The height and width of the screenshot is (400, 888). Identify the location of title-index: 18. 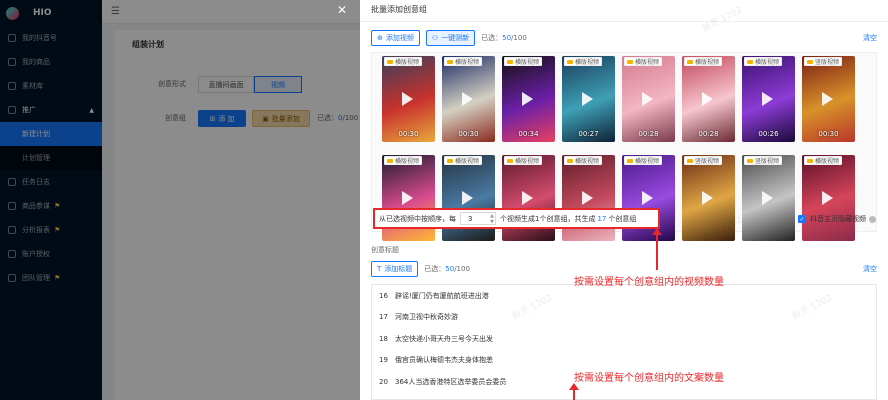
(383, 338).